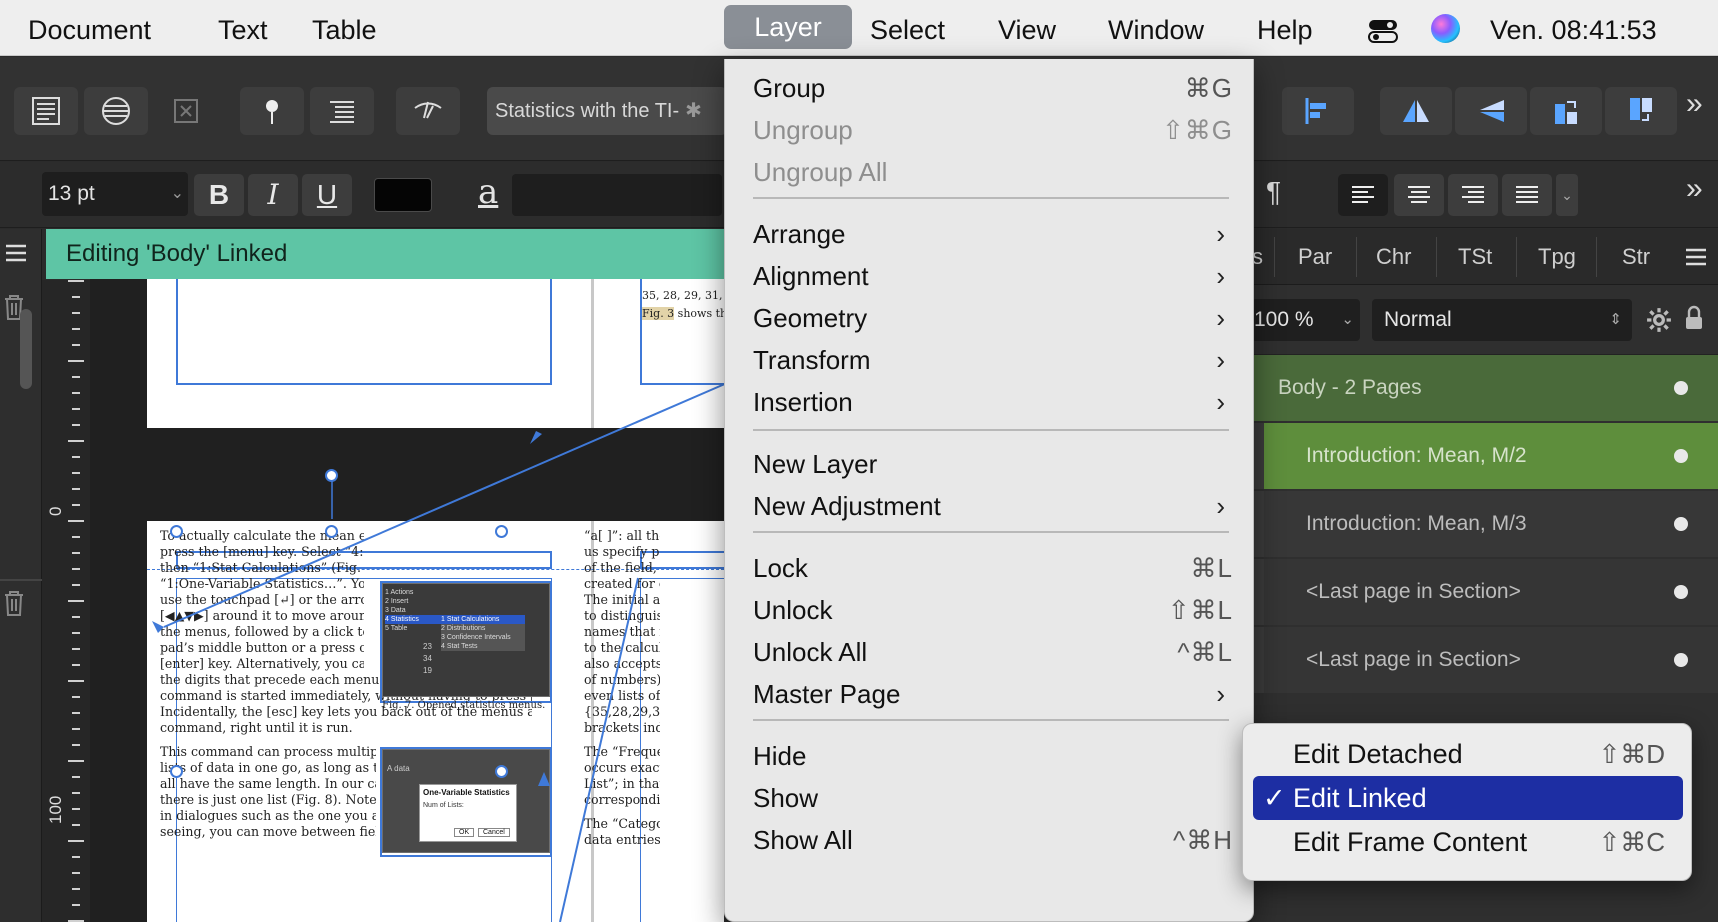 The image size is (1718, 922). What do you see at coordinates (1416, 111) in the screenshot?
I see `flip-horizontal-button` at bounding box center [1416, 111].